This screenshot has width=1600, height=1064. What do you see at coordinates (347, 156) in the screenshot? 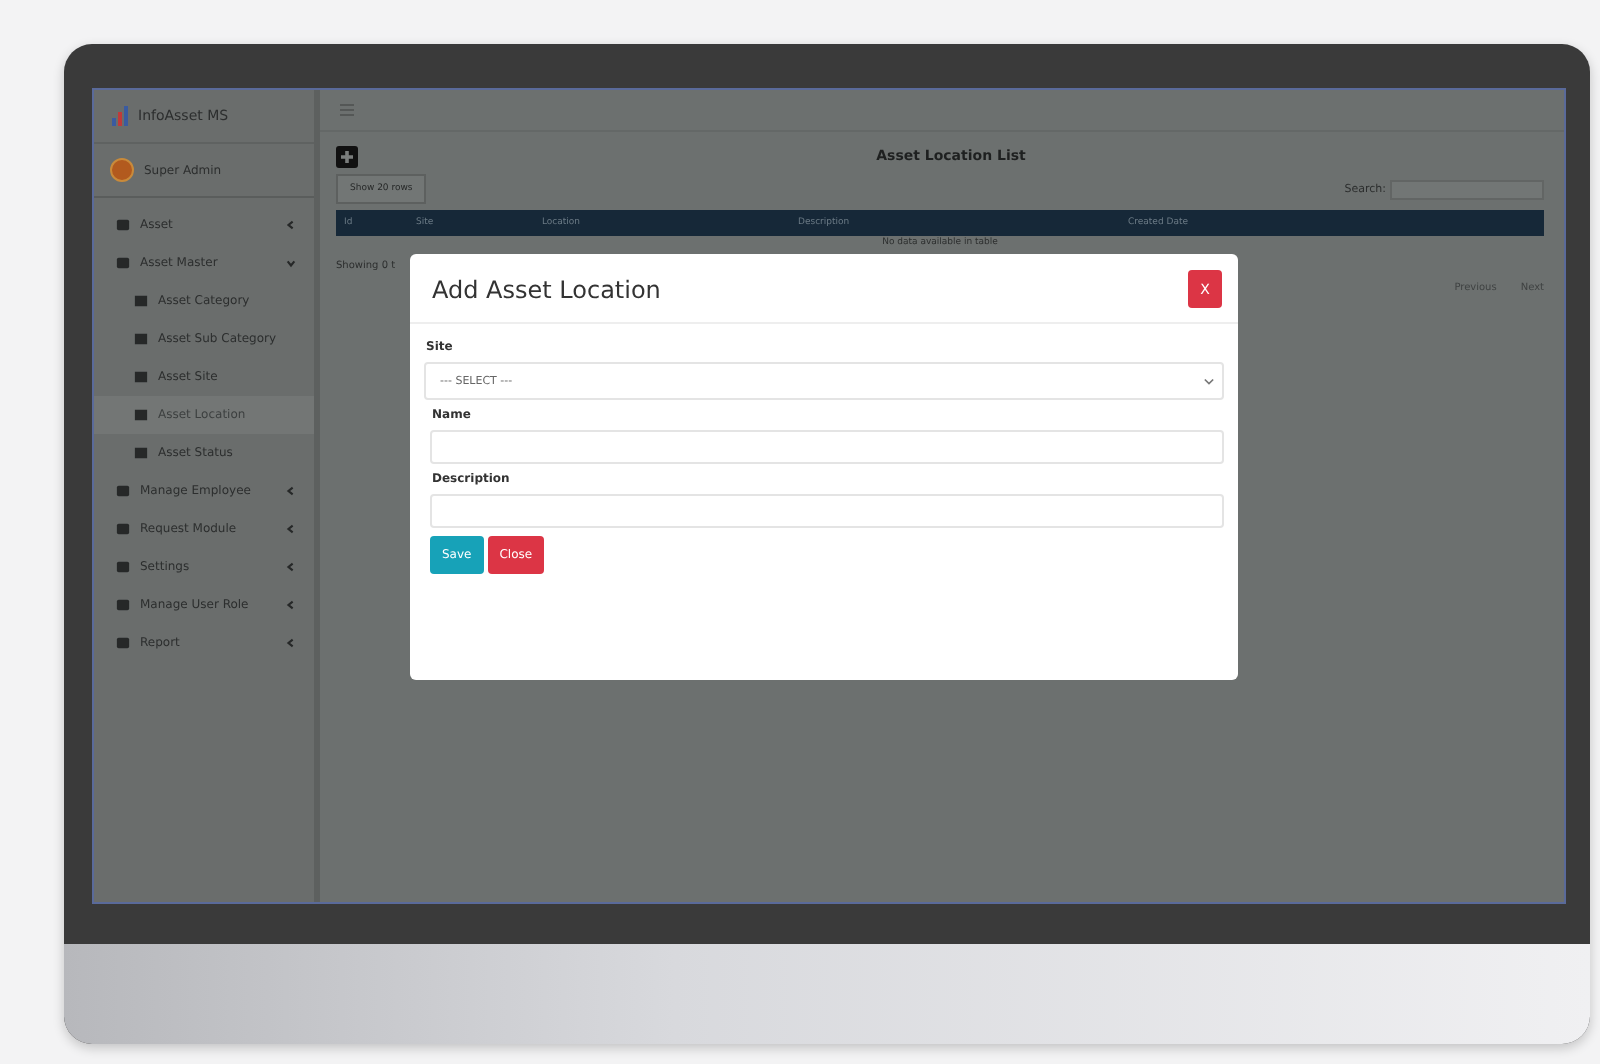
I see `add-icon` at bounding box center [347, 156].